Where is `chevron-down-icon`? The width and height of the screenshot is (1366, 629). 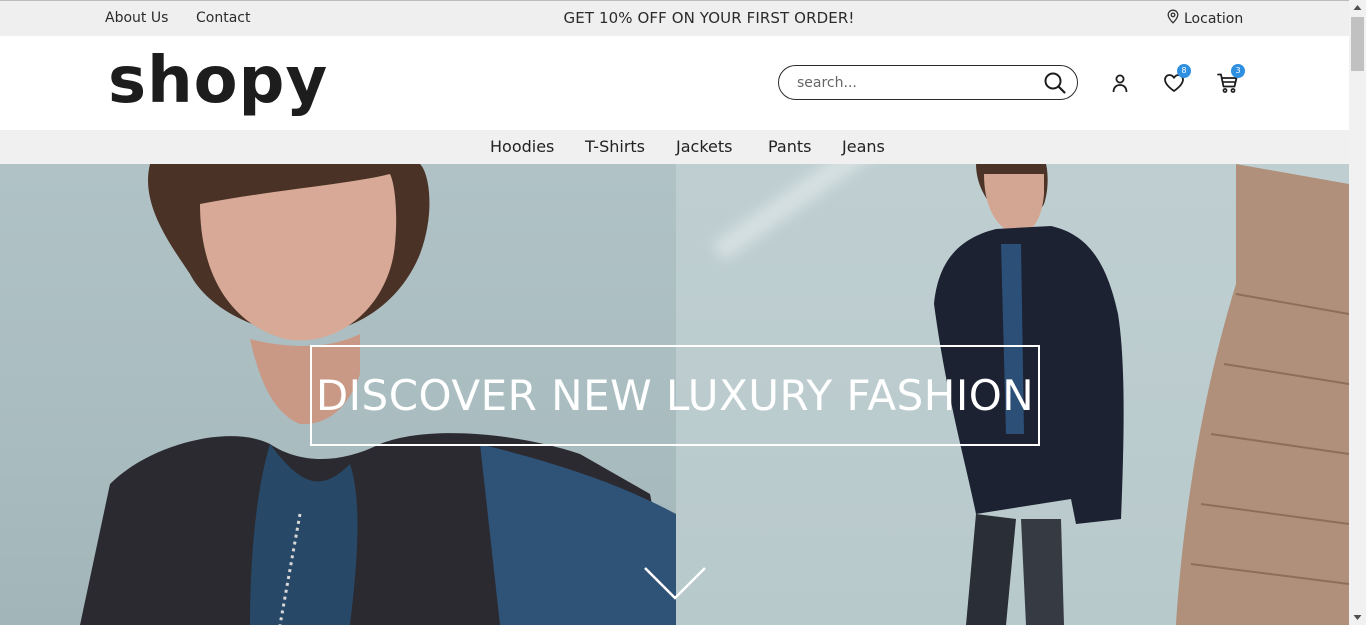
chevron-down-icon is located at coordinates (675, 582).